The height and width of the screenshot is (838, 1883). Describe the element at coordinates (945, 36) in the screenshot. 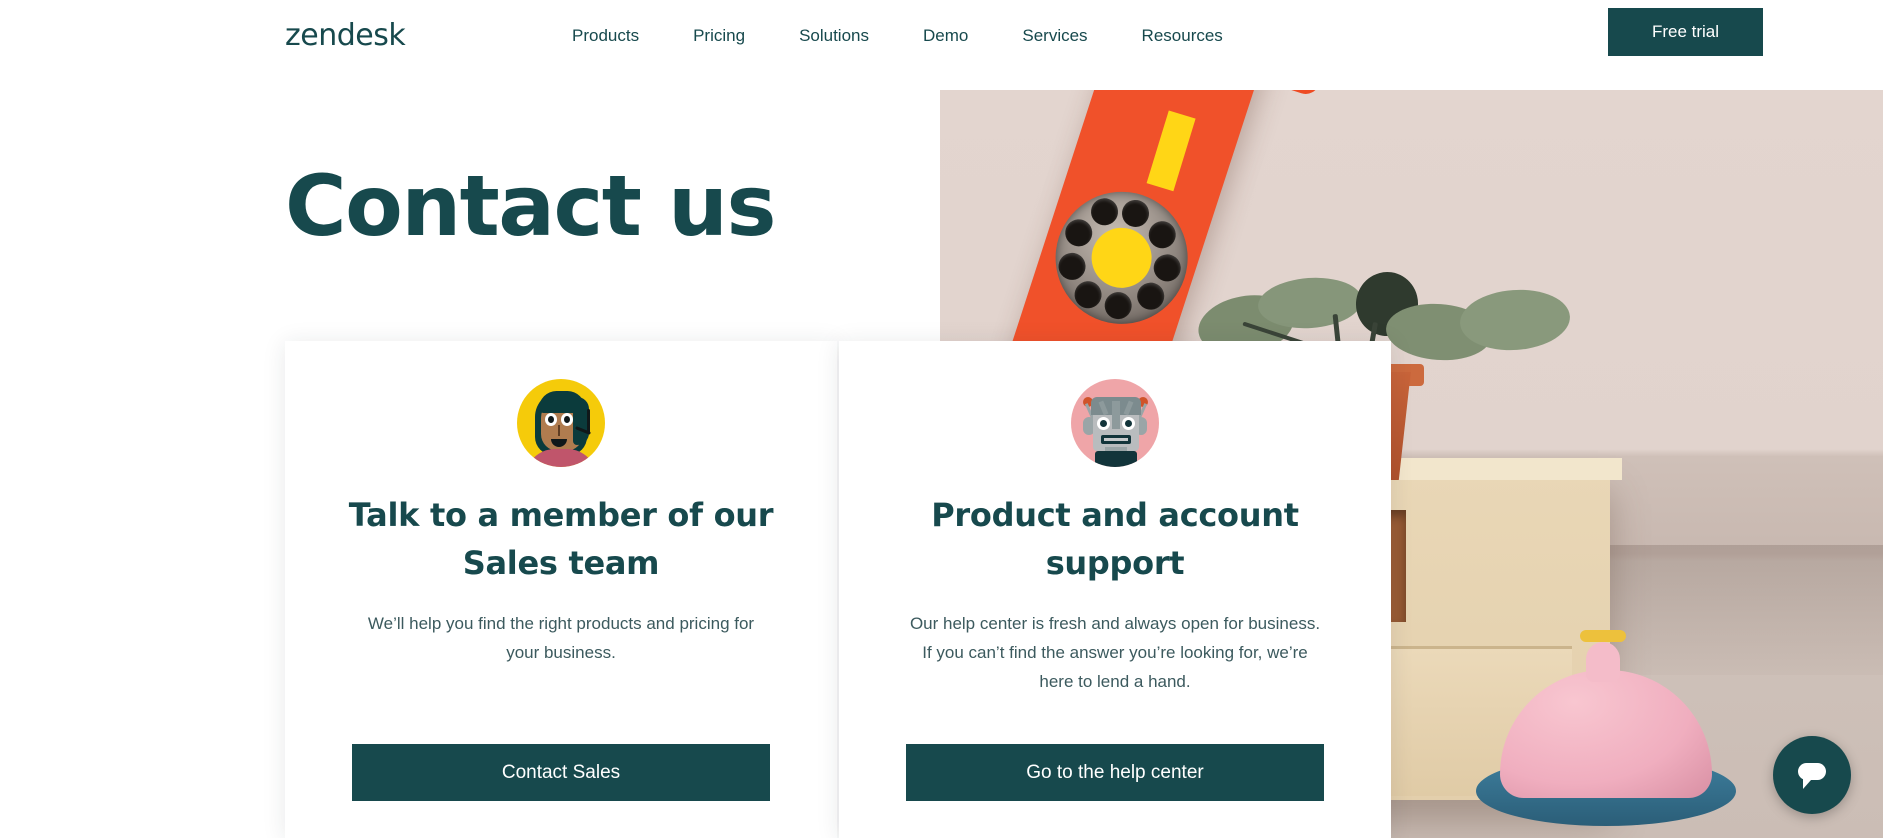

I see `nav-item-demo: Demo` at that location.